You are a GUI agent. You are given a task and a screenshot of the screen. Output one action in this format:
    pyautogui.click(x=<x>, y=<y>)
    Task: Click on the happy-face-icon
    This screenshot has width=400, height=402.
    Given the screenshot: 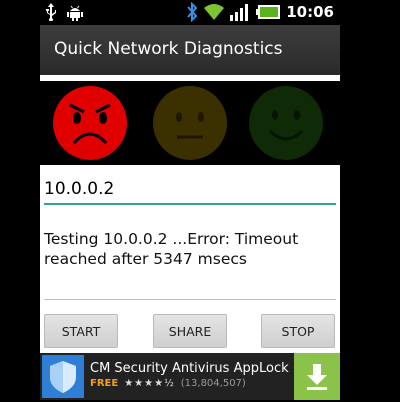 What is the action you would take?
    pyautogui.click(x=286, y=123)
    